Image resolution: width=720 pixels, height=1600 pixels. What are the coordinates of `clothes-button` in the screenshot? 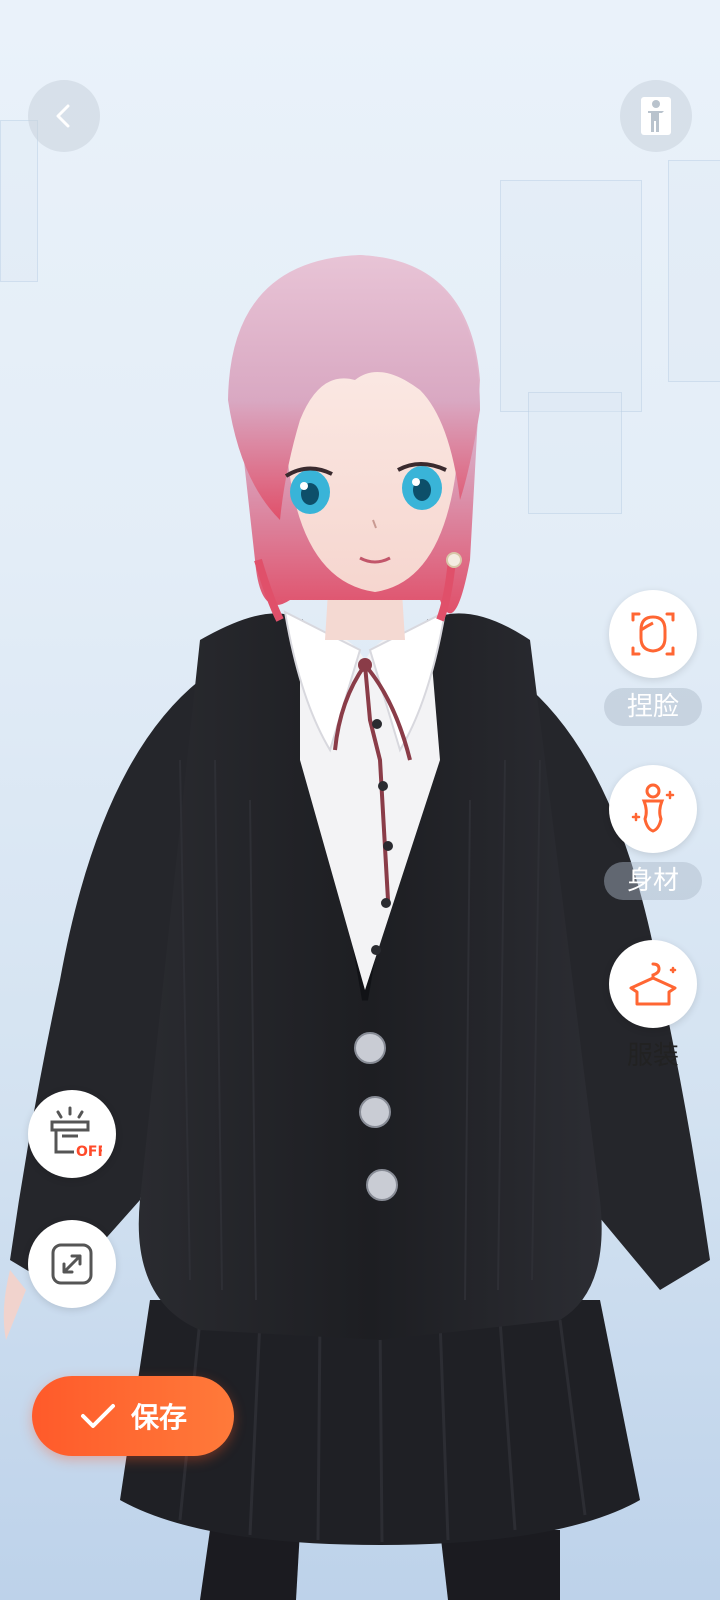 It's located at (653, 984).